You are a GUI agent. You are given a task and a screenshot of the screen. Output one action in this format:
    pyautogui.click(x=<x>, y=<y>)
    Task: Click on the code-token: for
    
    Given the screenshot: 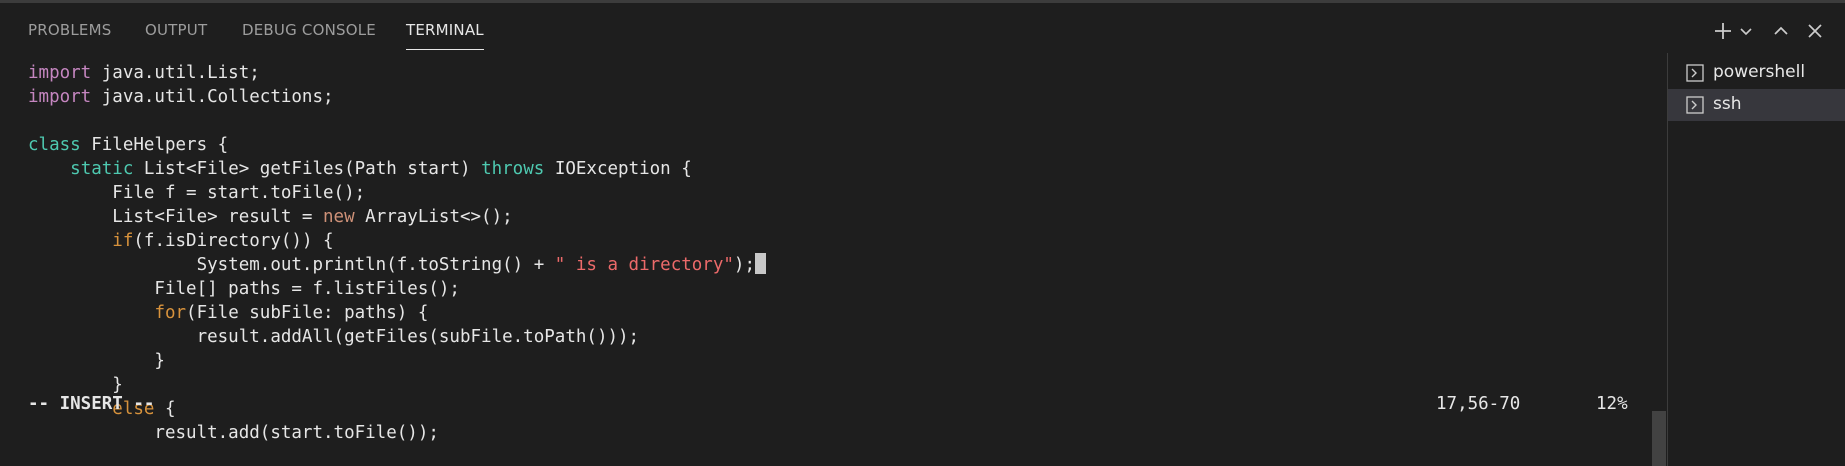 What is the action you would take?
    pyautogui.click(x=170, y=313)
    